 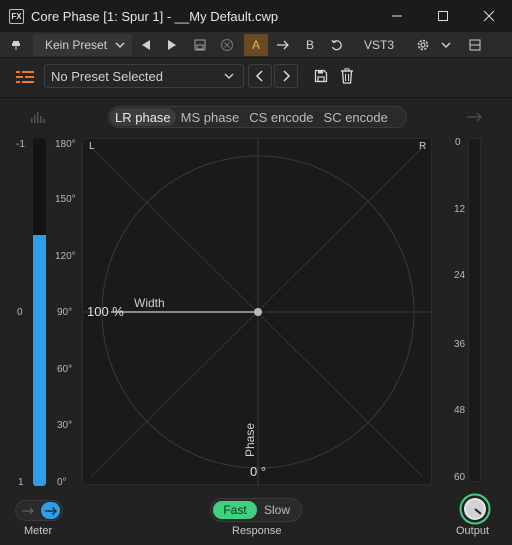 I want to click on right-channel-label: R, so click(x=423, y=146).